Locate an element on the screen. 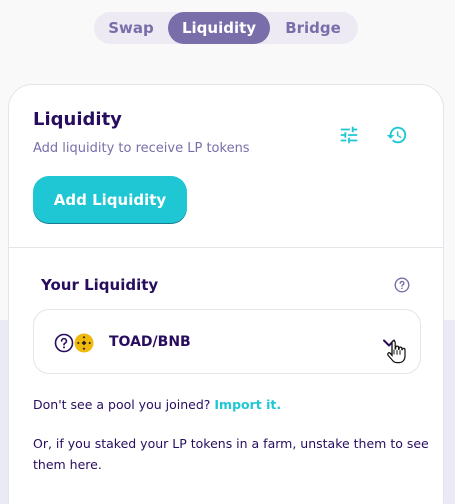  history-icon is located at coordinates (396, 135).